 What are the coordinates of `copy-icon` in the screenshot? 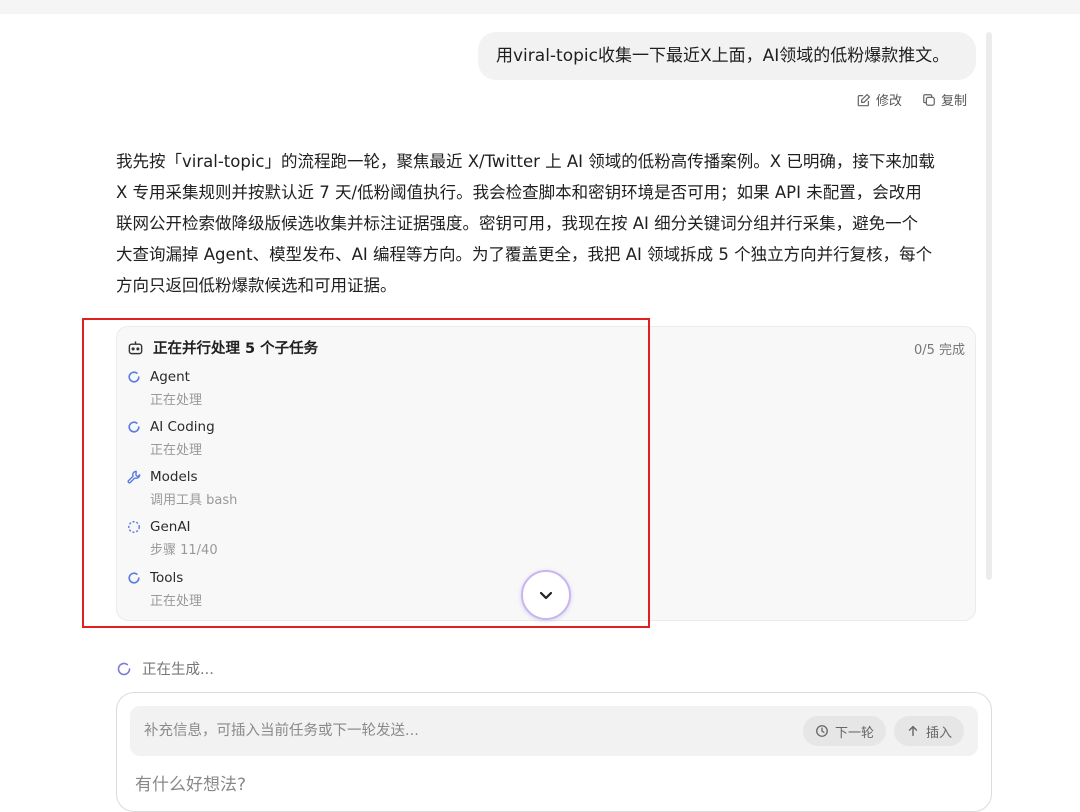 It's located at (929, 99).